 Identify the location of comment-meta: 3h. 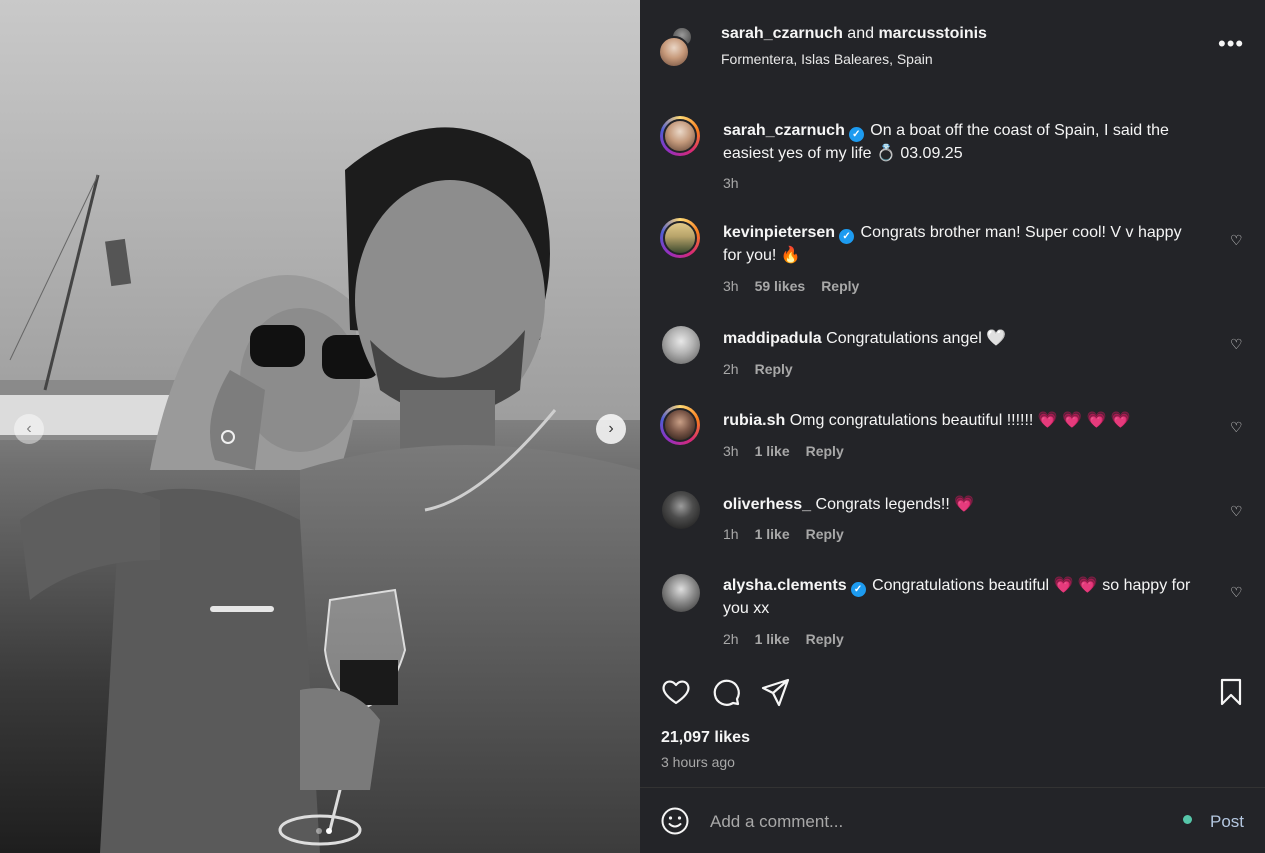
(731, 183).